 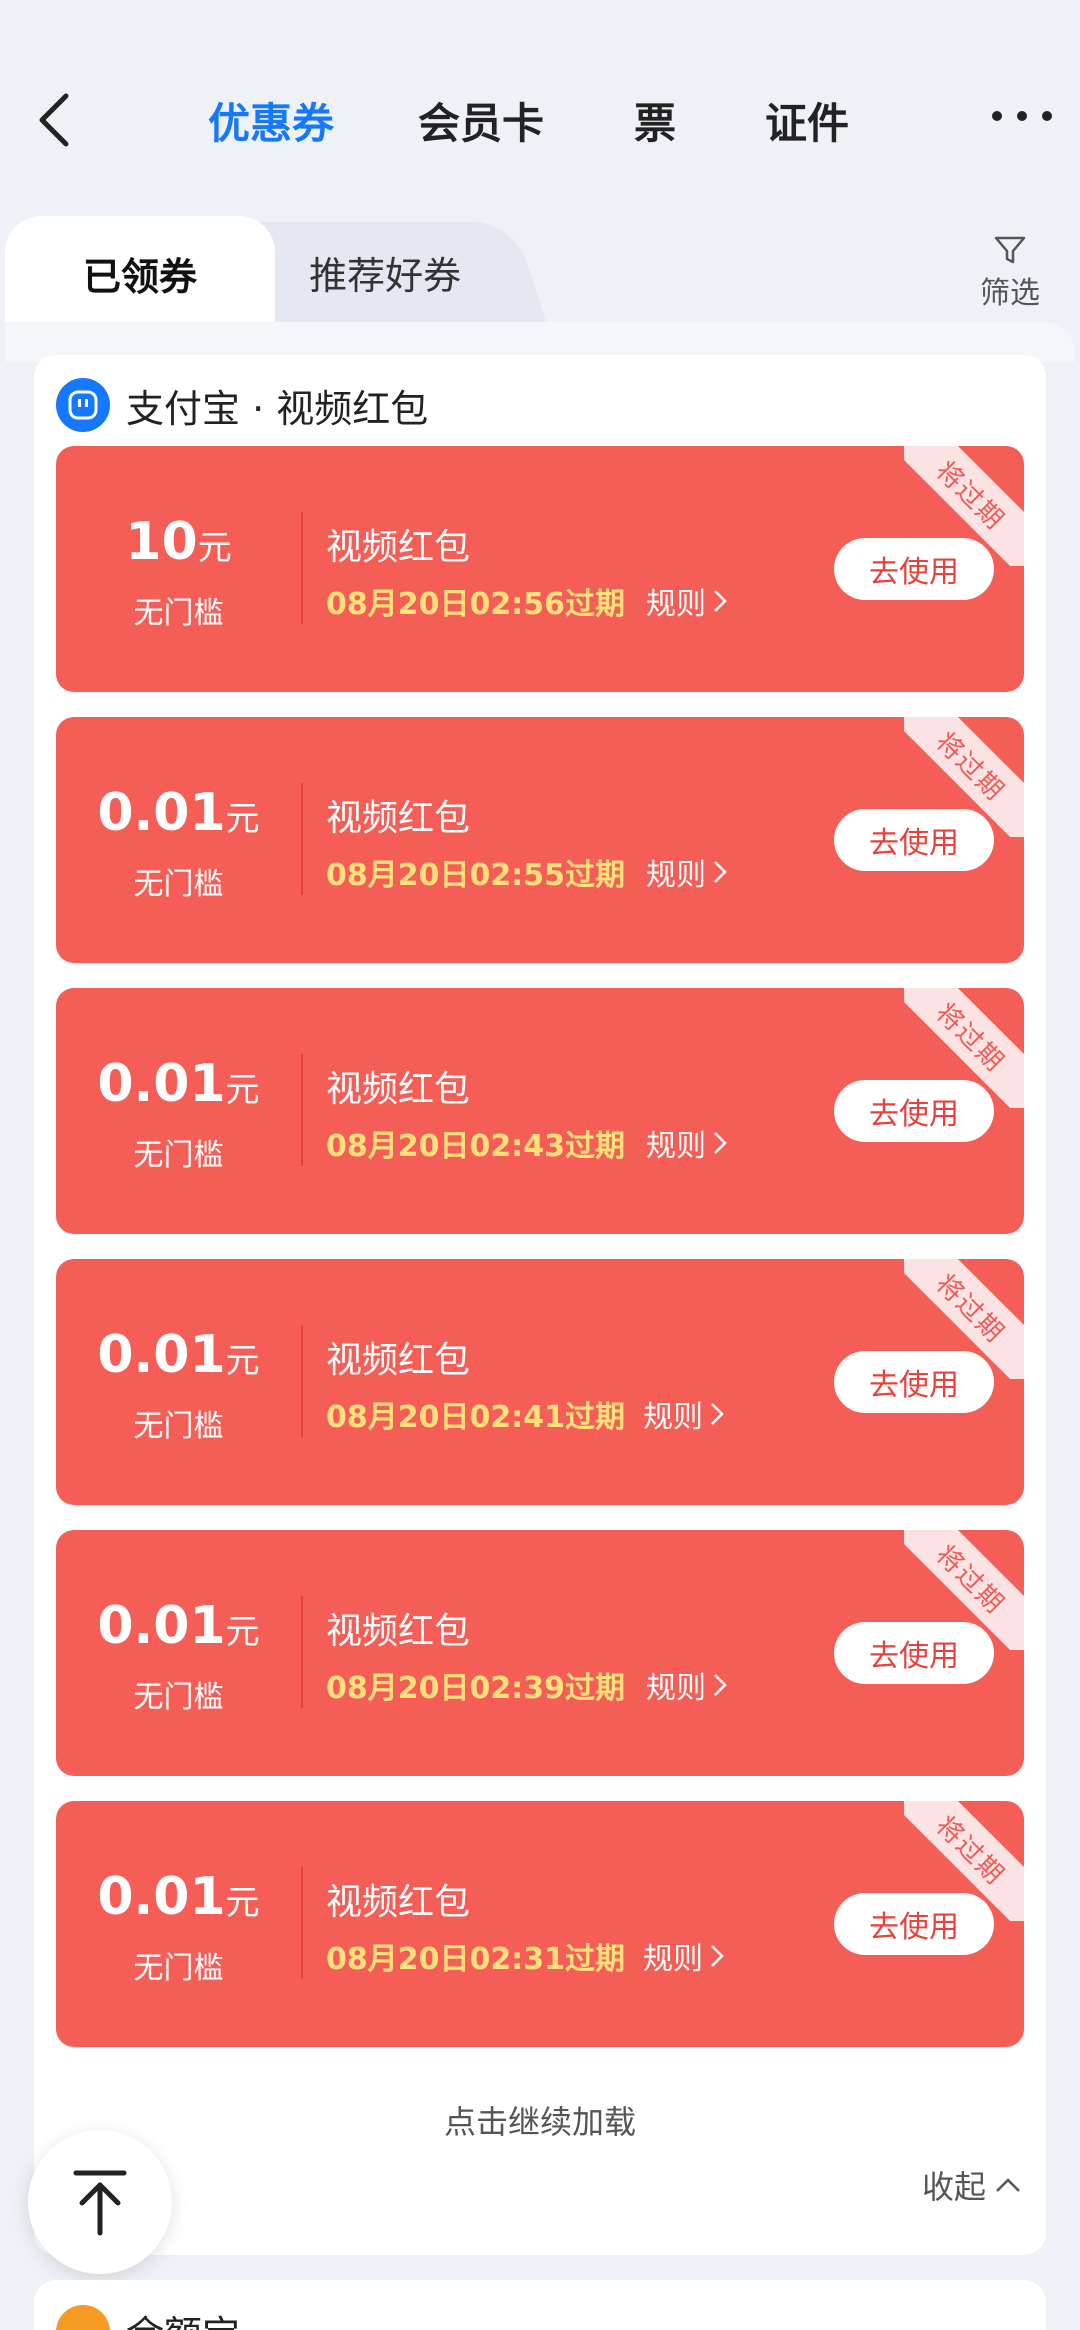 I want to click on filter-button: 筛选, so click(x=1010, y=277).